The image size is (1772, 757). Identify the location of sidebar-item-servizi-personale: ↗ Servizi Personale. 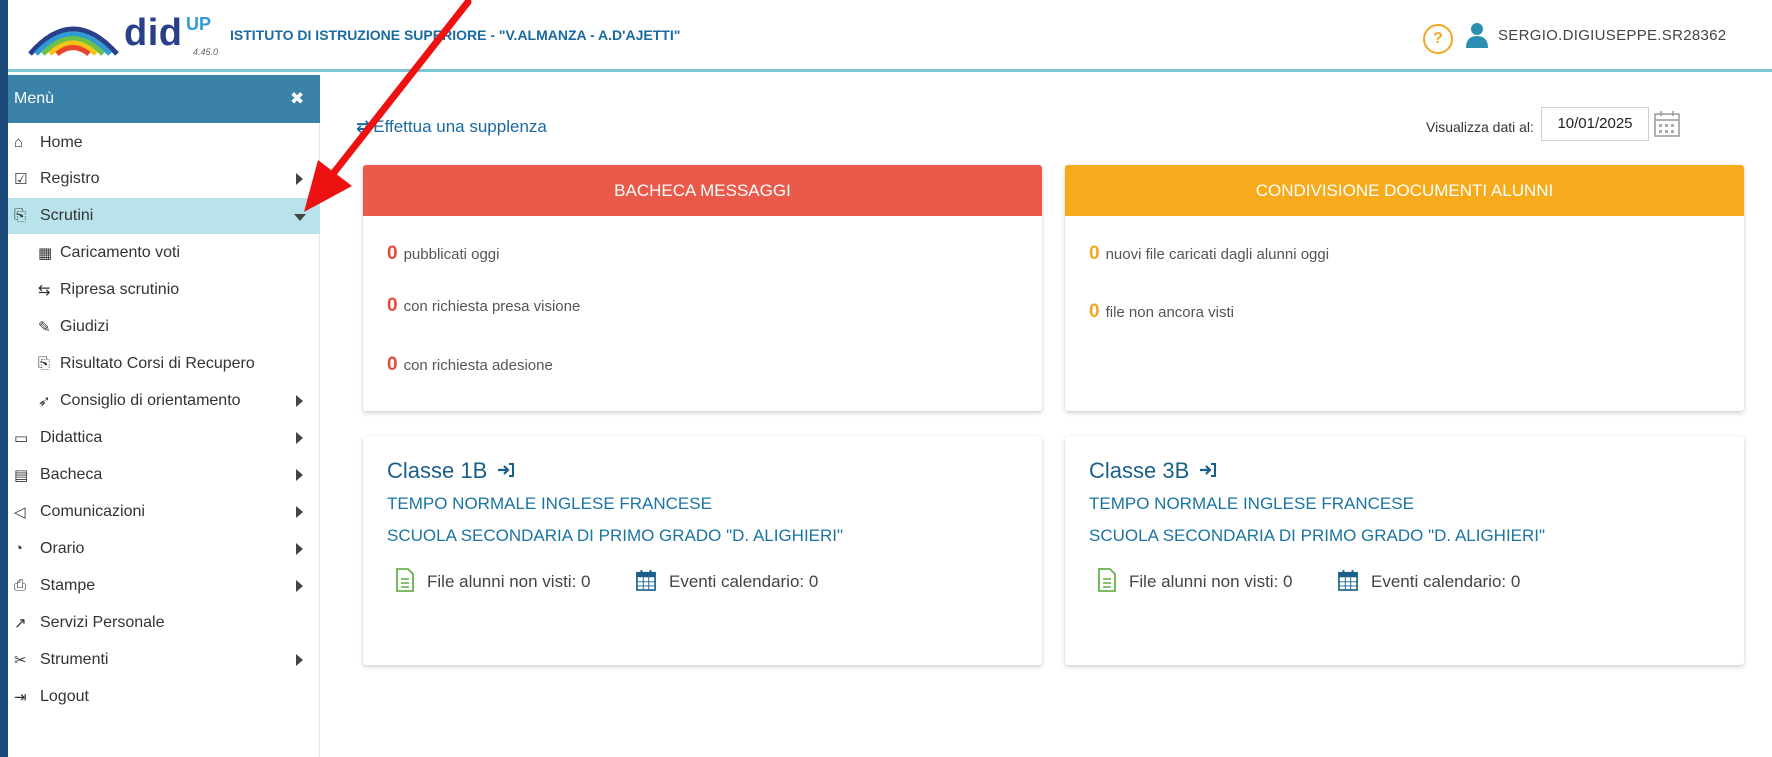
(164, 623).